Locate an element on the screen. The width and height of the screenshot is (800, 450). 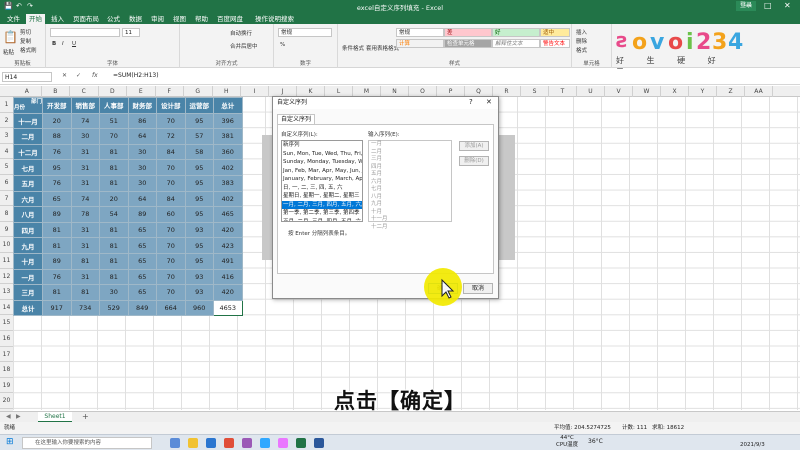
column-header: T is located at coordinates (563, 91).